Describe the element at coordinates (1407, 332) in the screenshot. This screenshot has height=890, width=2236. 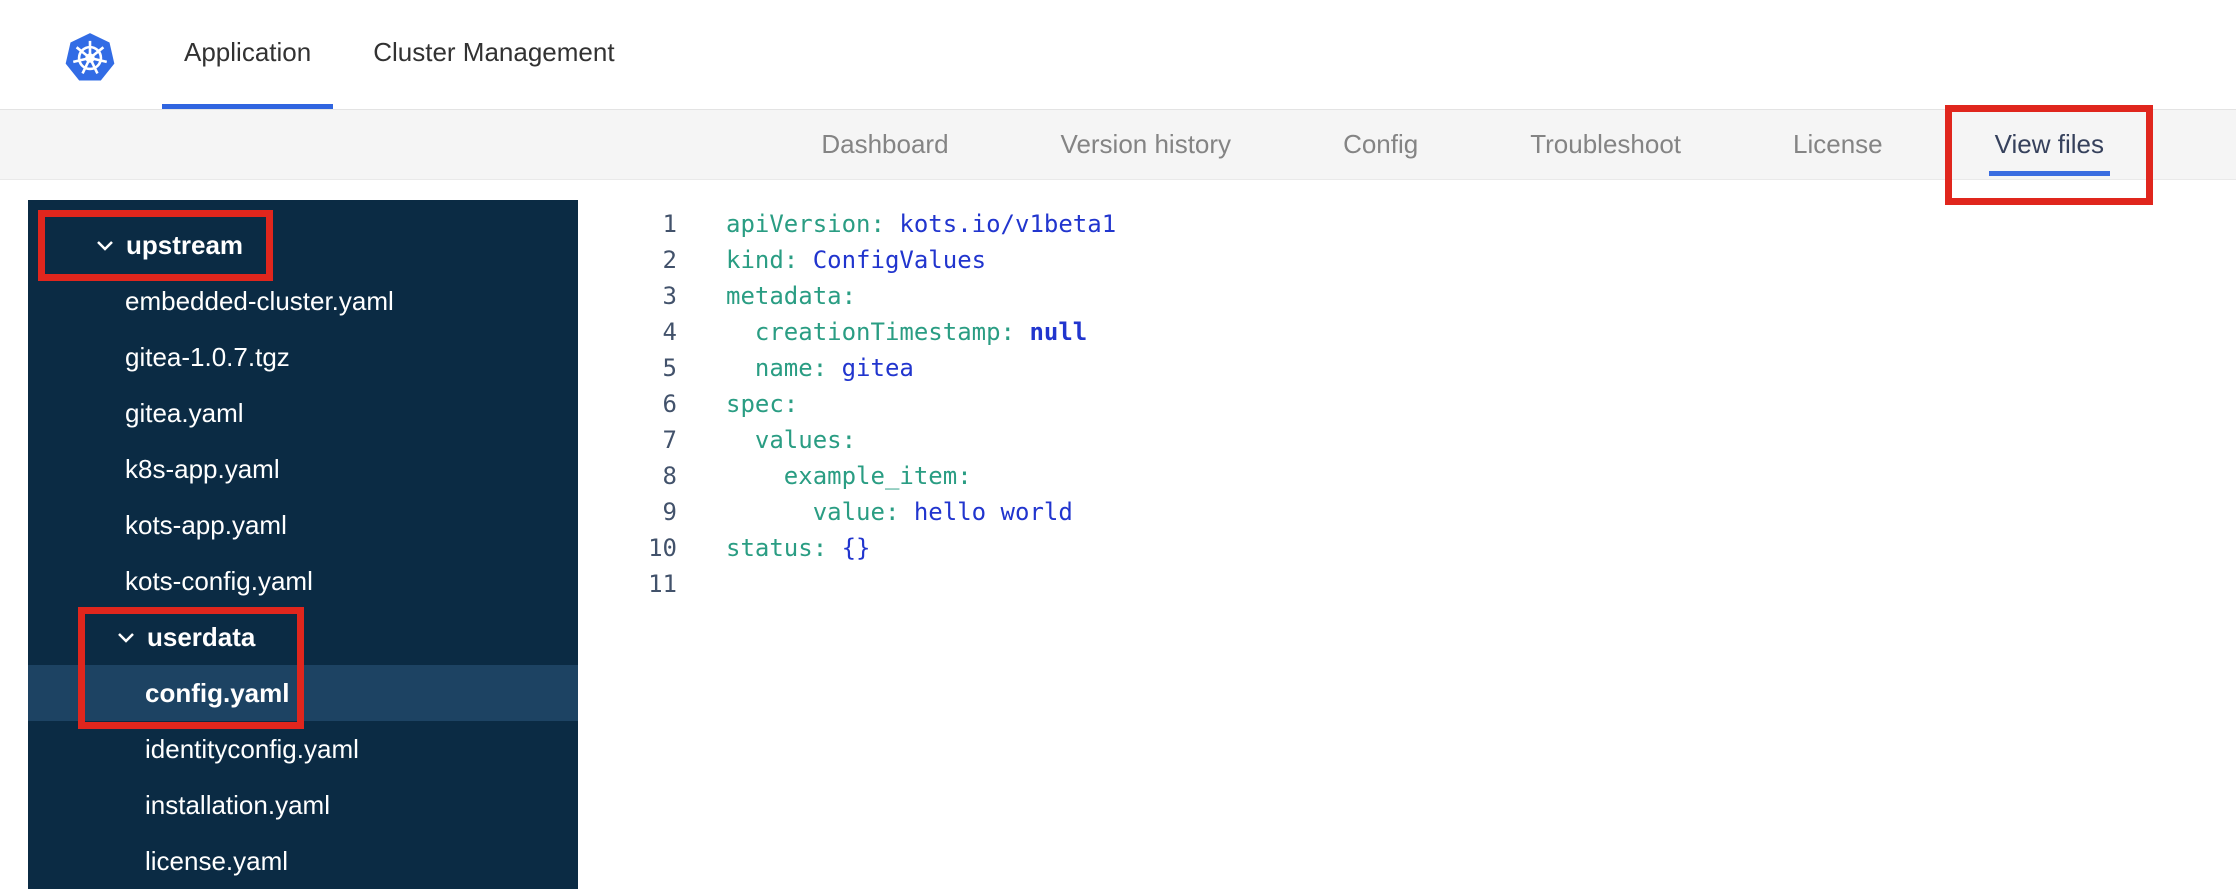
I see `code-line: 4 creationTimestamp: null` at that location.